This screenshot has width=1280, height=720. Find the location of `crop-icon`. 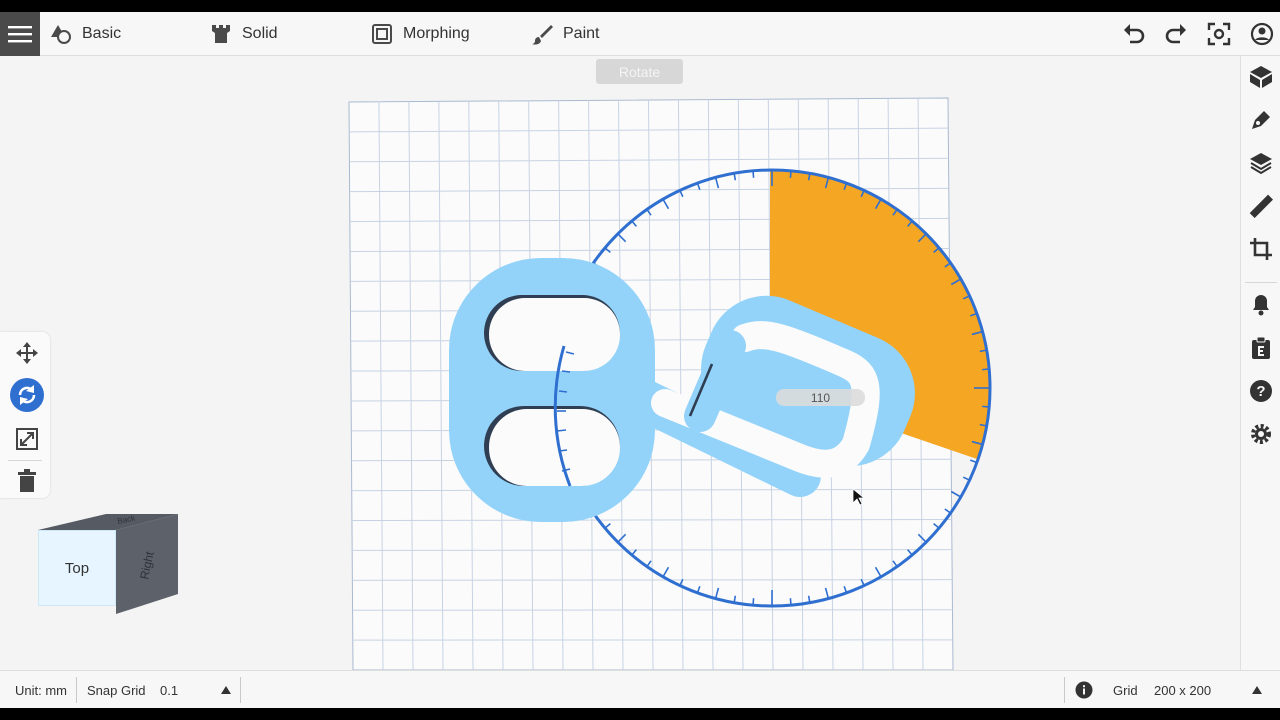

crop-icon is located at coordinates (1261, 249).